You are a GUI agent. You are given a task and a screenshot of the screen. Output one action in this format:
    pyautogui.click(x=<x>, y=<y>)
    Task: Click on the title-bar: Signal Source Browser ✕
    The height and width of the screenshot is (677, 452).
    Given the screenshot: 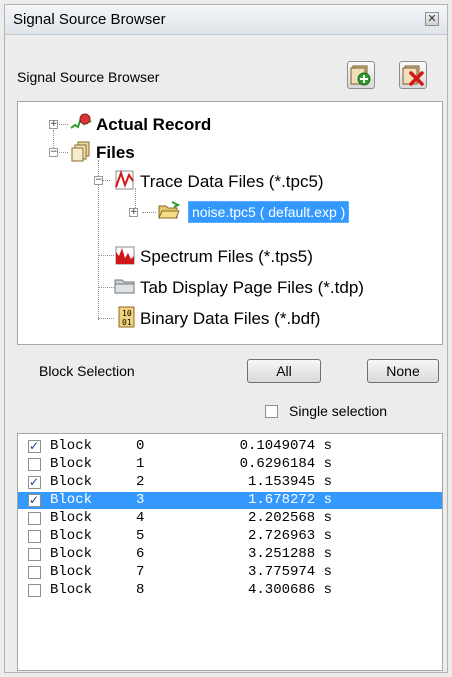 What is the action you would take?
    pyautogui.click(x=226, y=20)
    